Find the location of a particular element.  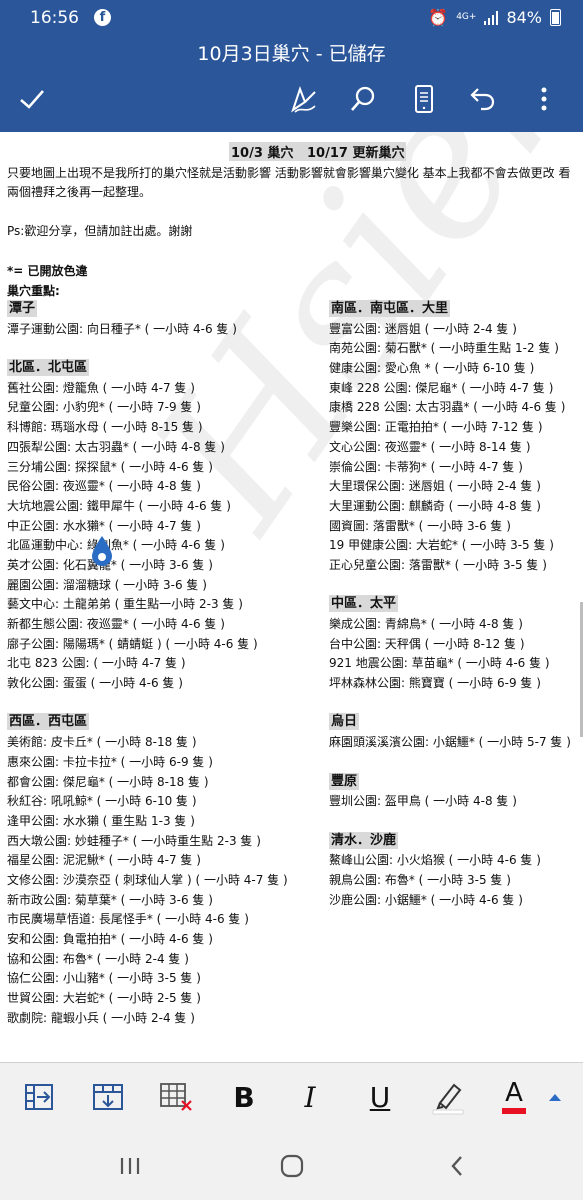

nest-entry: 中正公園: 水水獺* ( 一小時 4-7 隻 ) is located at coordinates (104, 525).